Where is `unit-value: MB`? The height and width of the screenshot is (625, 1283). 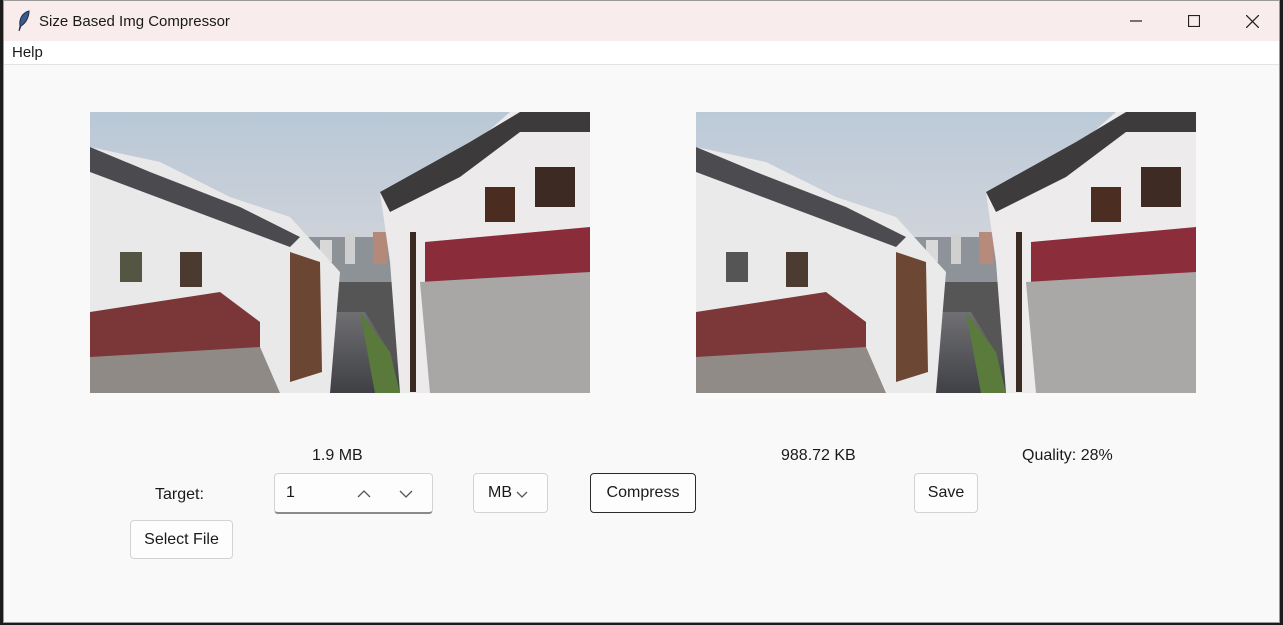
unit-value: MB is located at coordinates (500, 492).